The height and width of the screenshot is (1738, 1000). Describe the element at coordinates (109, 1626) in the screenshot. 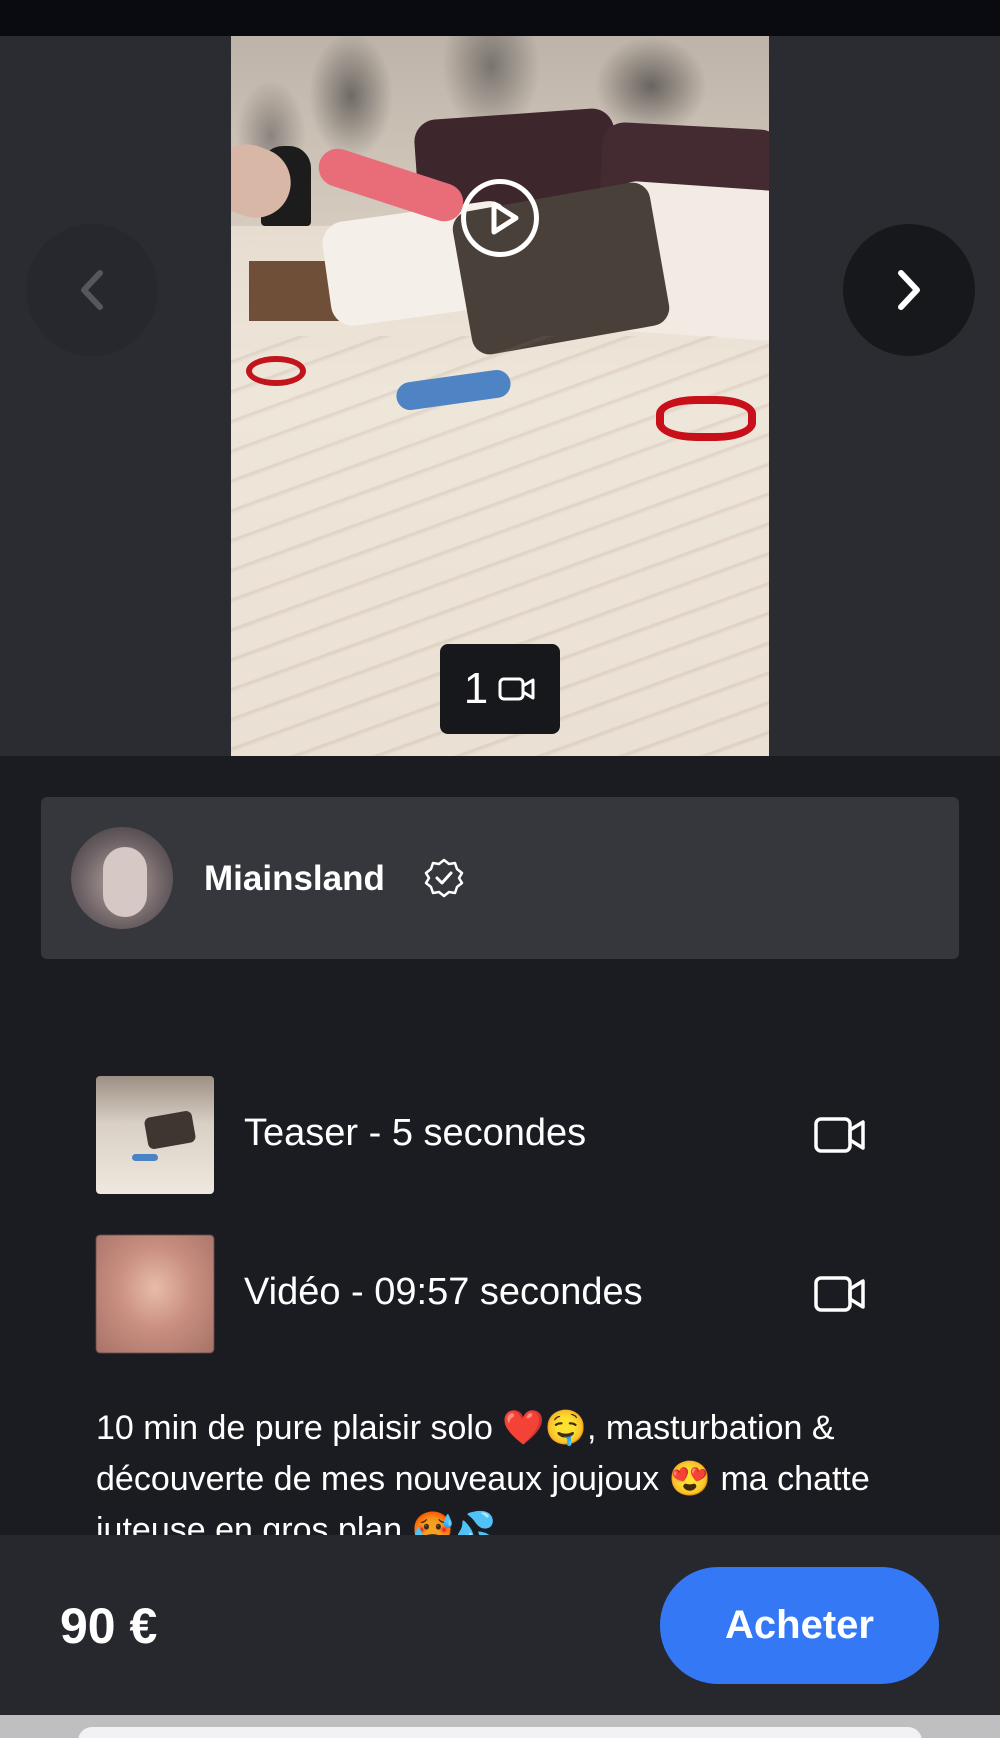

I see `price: 90 €` at that location.